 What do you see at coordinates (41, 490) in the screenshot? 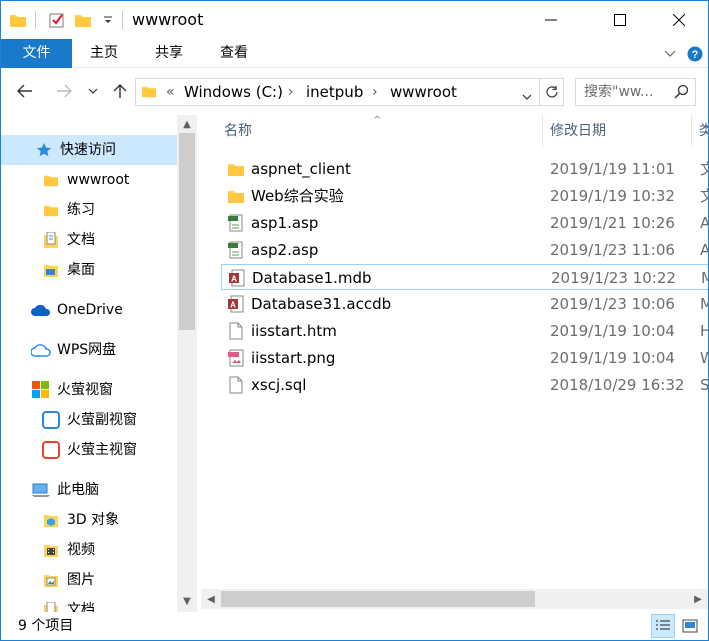
I see `computer-icon` at bounding box center [41, 490].